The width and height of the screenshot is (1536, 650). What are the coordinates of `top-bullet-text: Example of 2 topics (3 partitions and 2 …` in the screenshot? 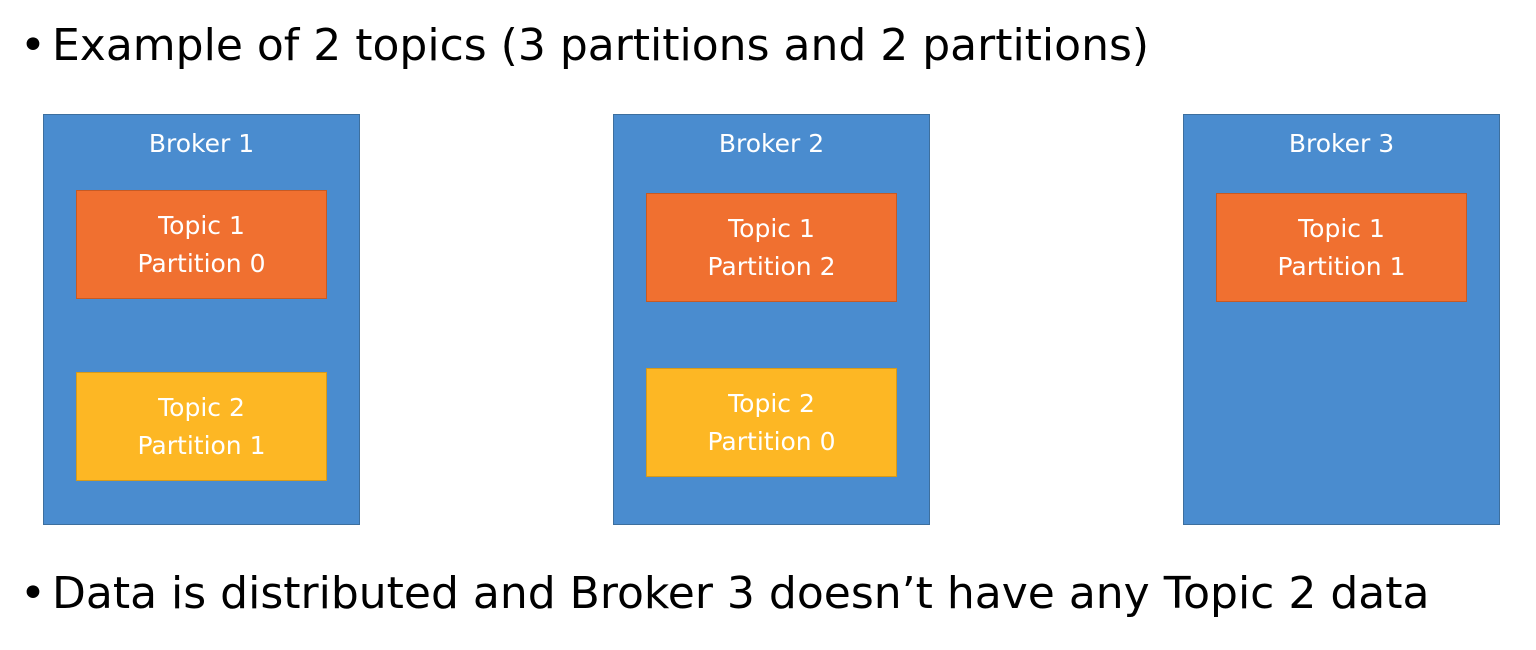 It's located at (601, 45).